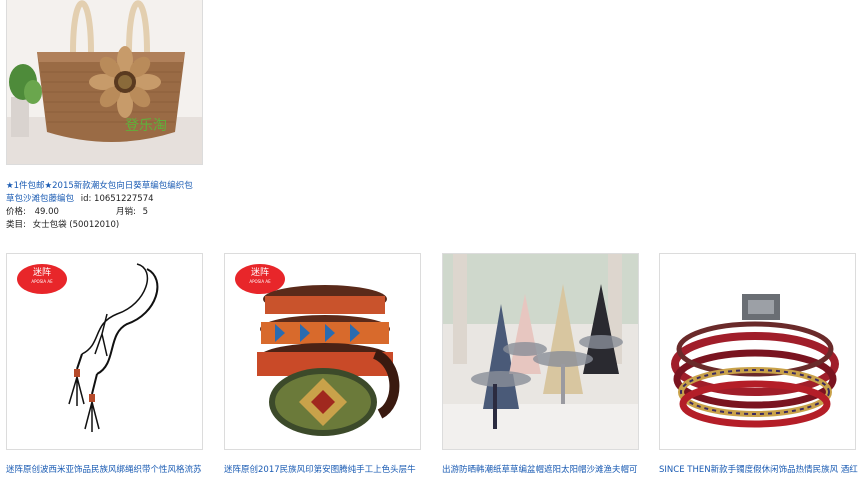 This screenshot has width=865, height=477. What do you see at coordinates (76, 225) in the screenshot?
I see `category-value: 女士包袋 (50012010)` at bounding box center [76, 225].